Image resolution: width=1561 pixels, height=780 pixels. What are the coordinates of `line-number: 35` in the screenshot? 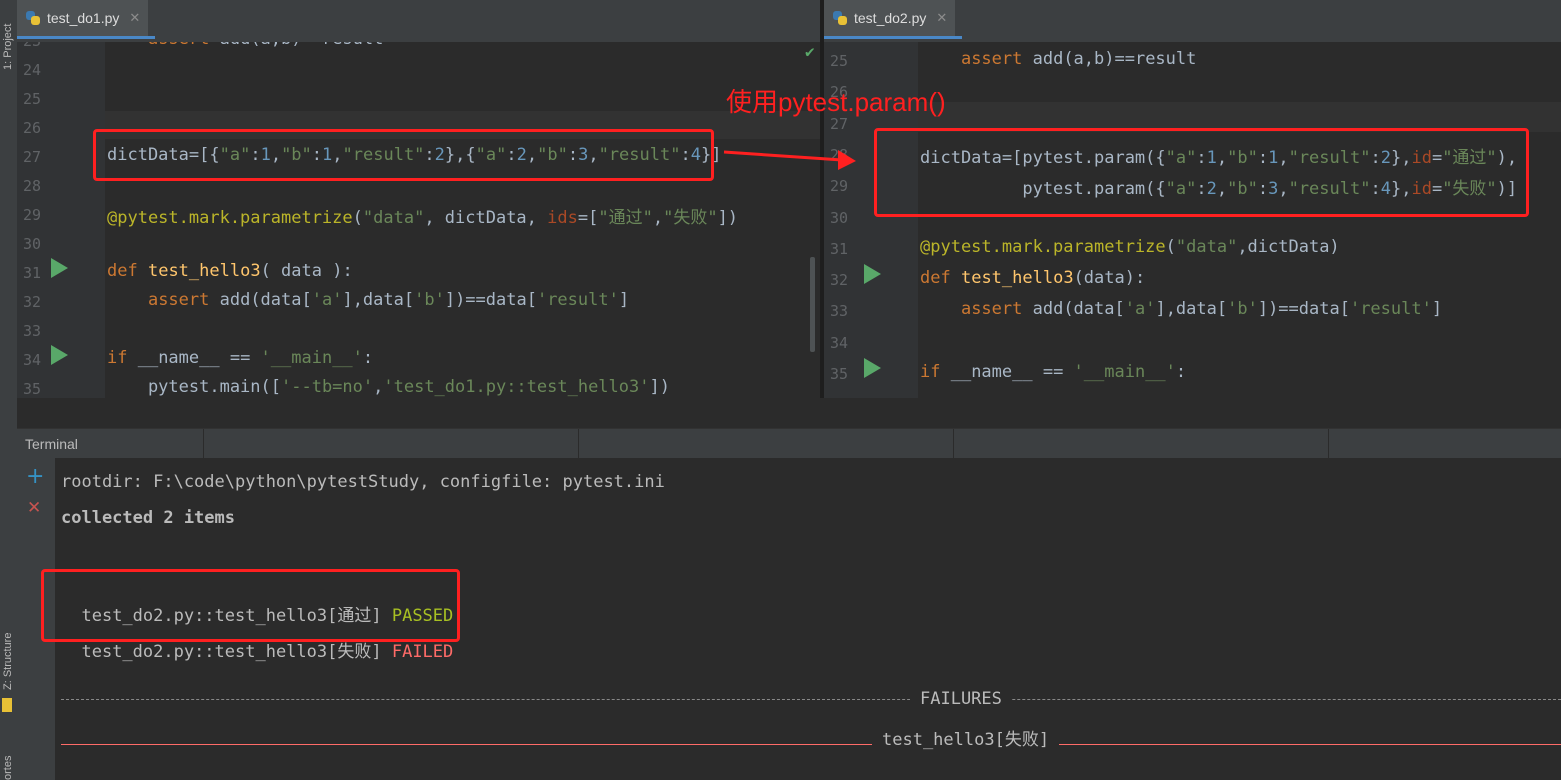 It's located at (32, 389).